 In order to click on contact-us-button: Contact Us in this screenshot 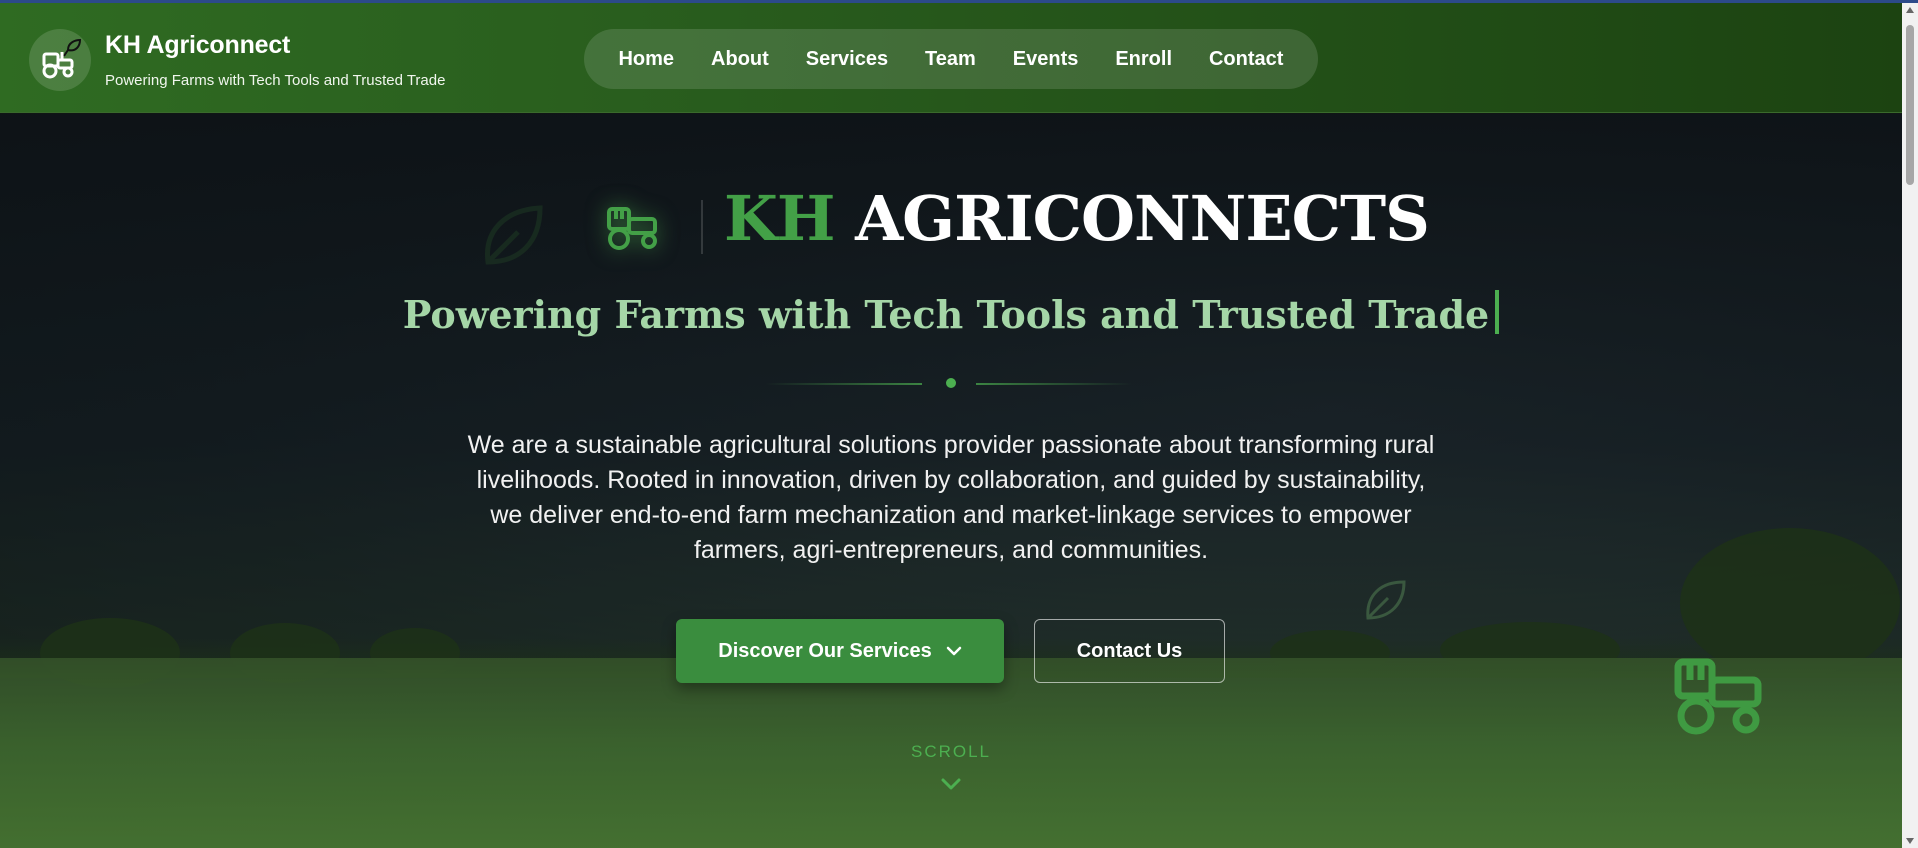, I will do `click(1129, 651)`.